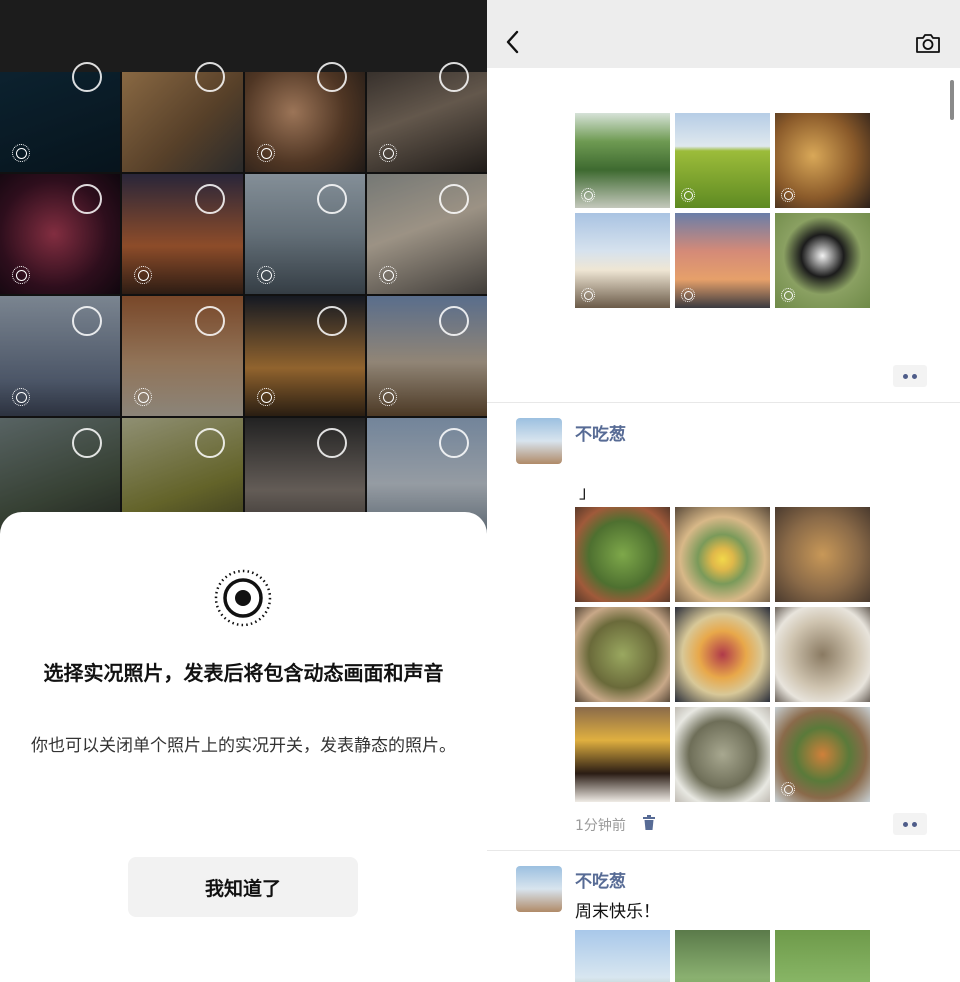 This screenshot has width=960, height=982. Describe the element at coordinates (243, 673) in the screenshot. I see `sheet-title: 选择实况照片，发表后将包含动态画面和声音` at that location.